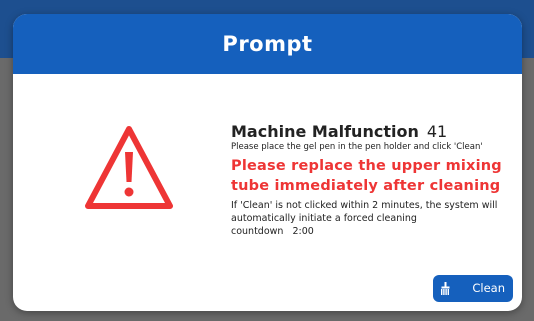  Describe the element at coordinates (373, 231) in the screenshot. I see `countdown: countdown 2:00` at that location.